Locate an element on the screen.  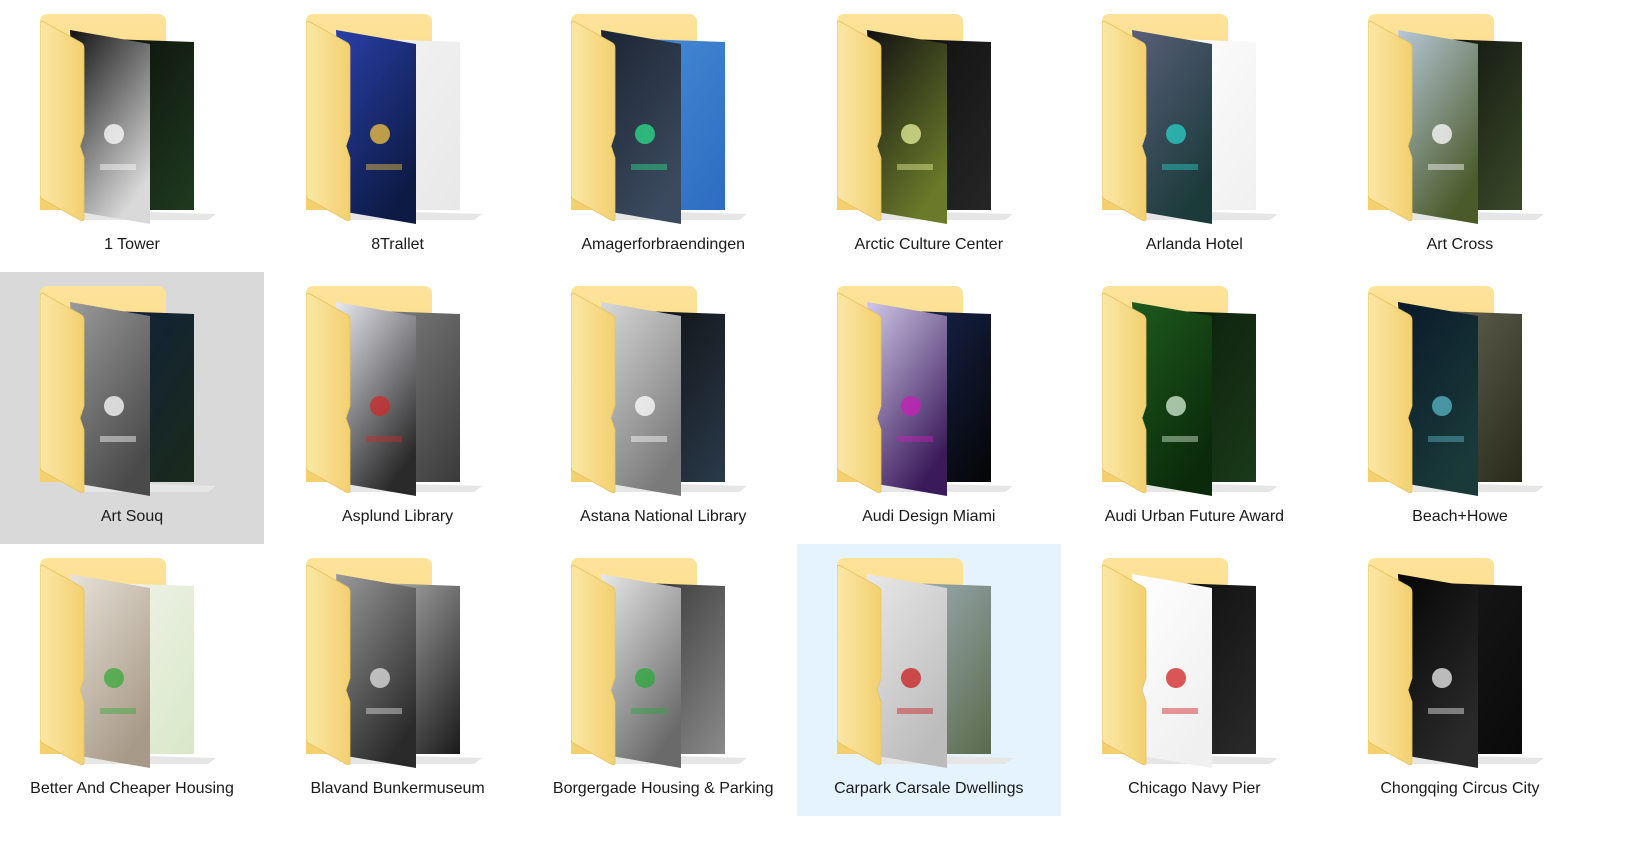
folder-label: 8Trallet is located at coordinates (397, 244).